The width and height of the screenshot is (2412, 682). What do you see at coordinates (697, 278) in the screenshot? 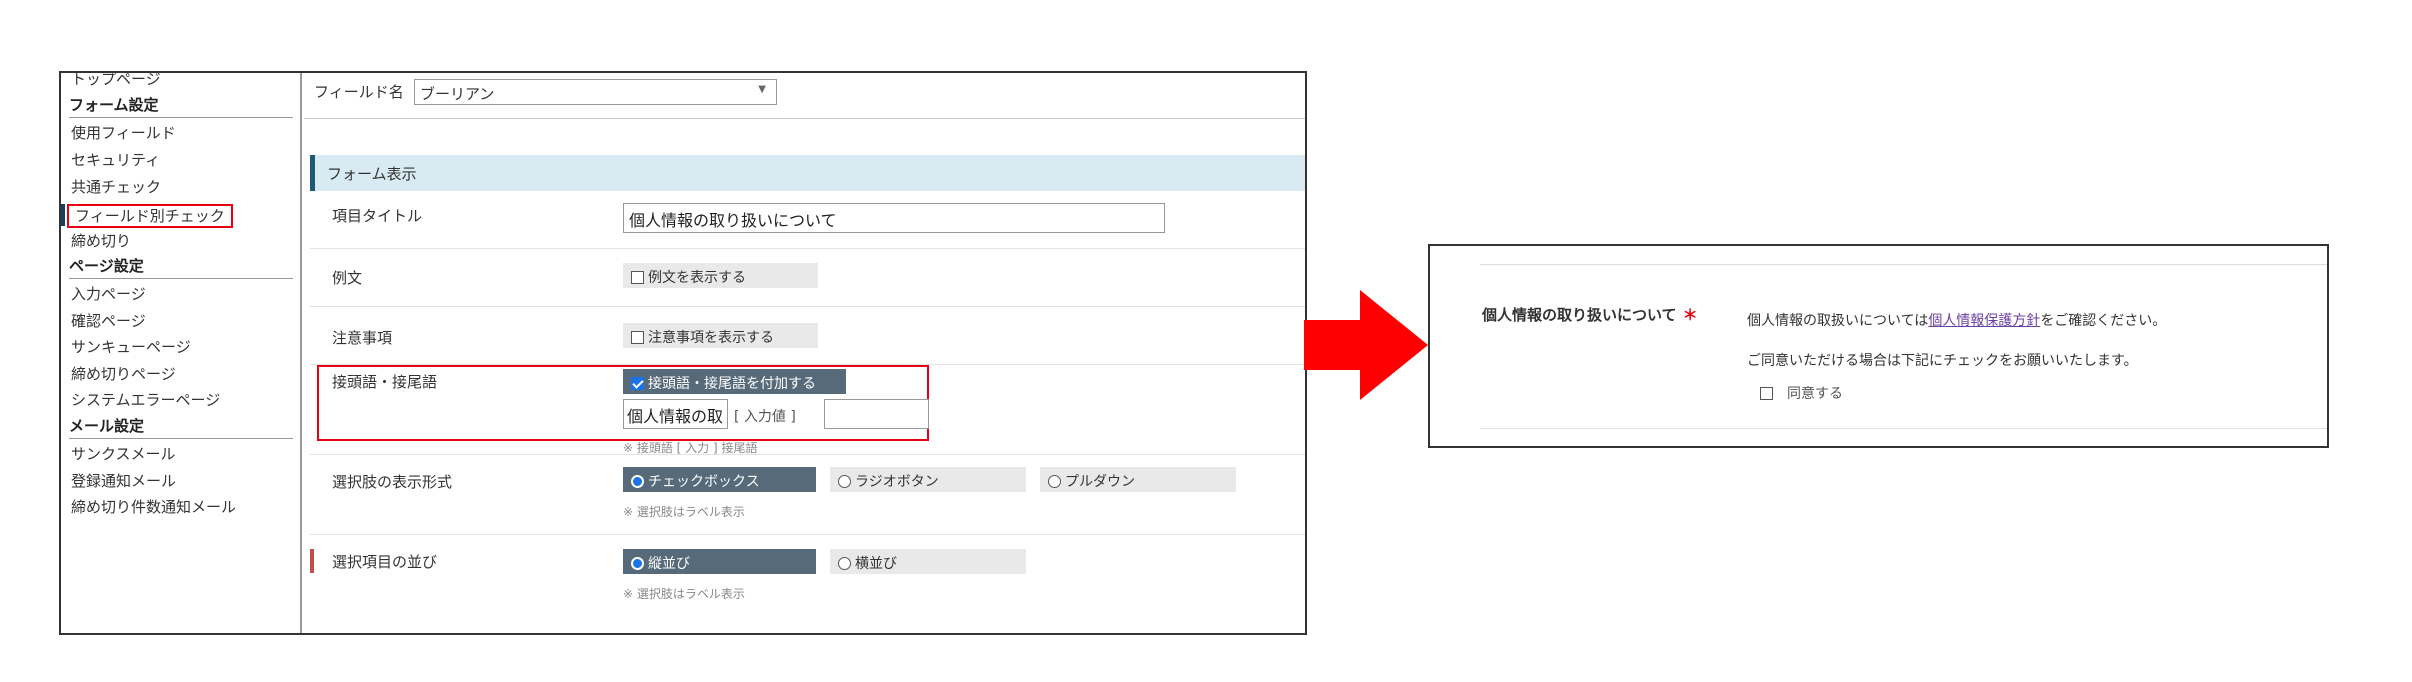
I see `example-checkbox-label: 例文を表示する` at bounding box center [697, 278].